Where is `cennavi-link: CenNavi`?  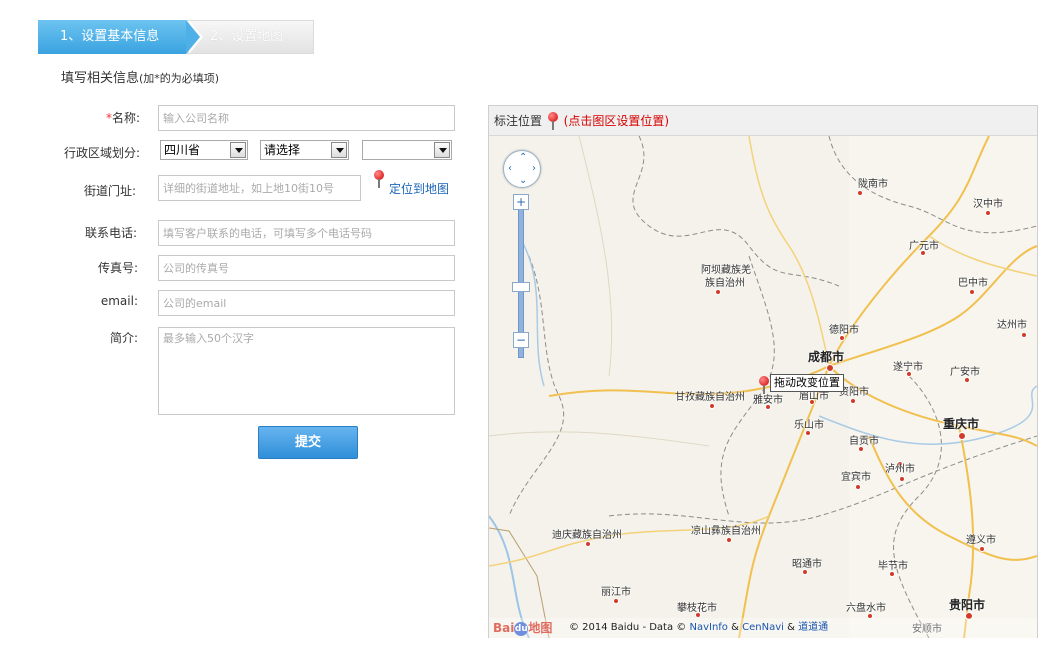 cennavi-link: CenNavi is located at coordinates (763, 627).